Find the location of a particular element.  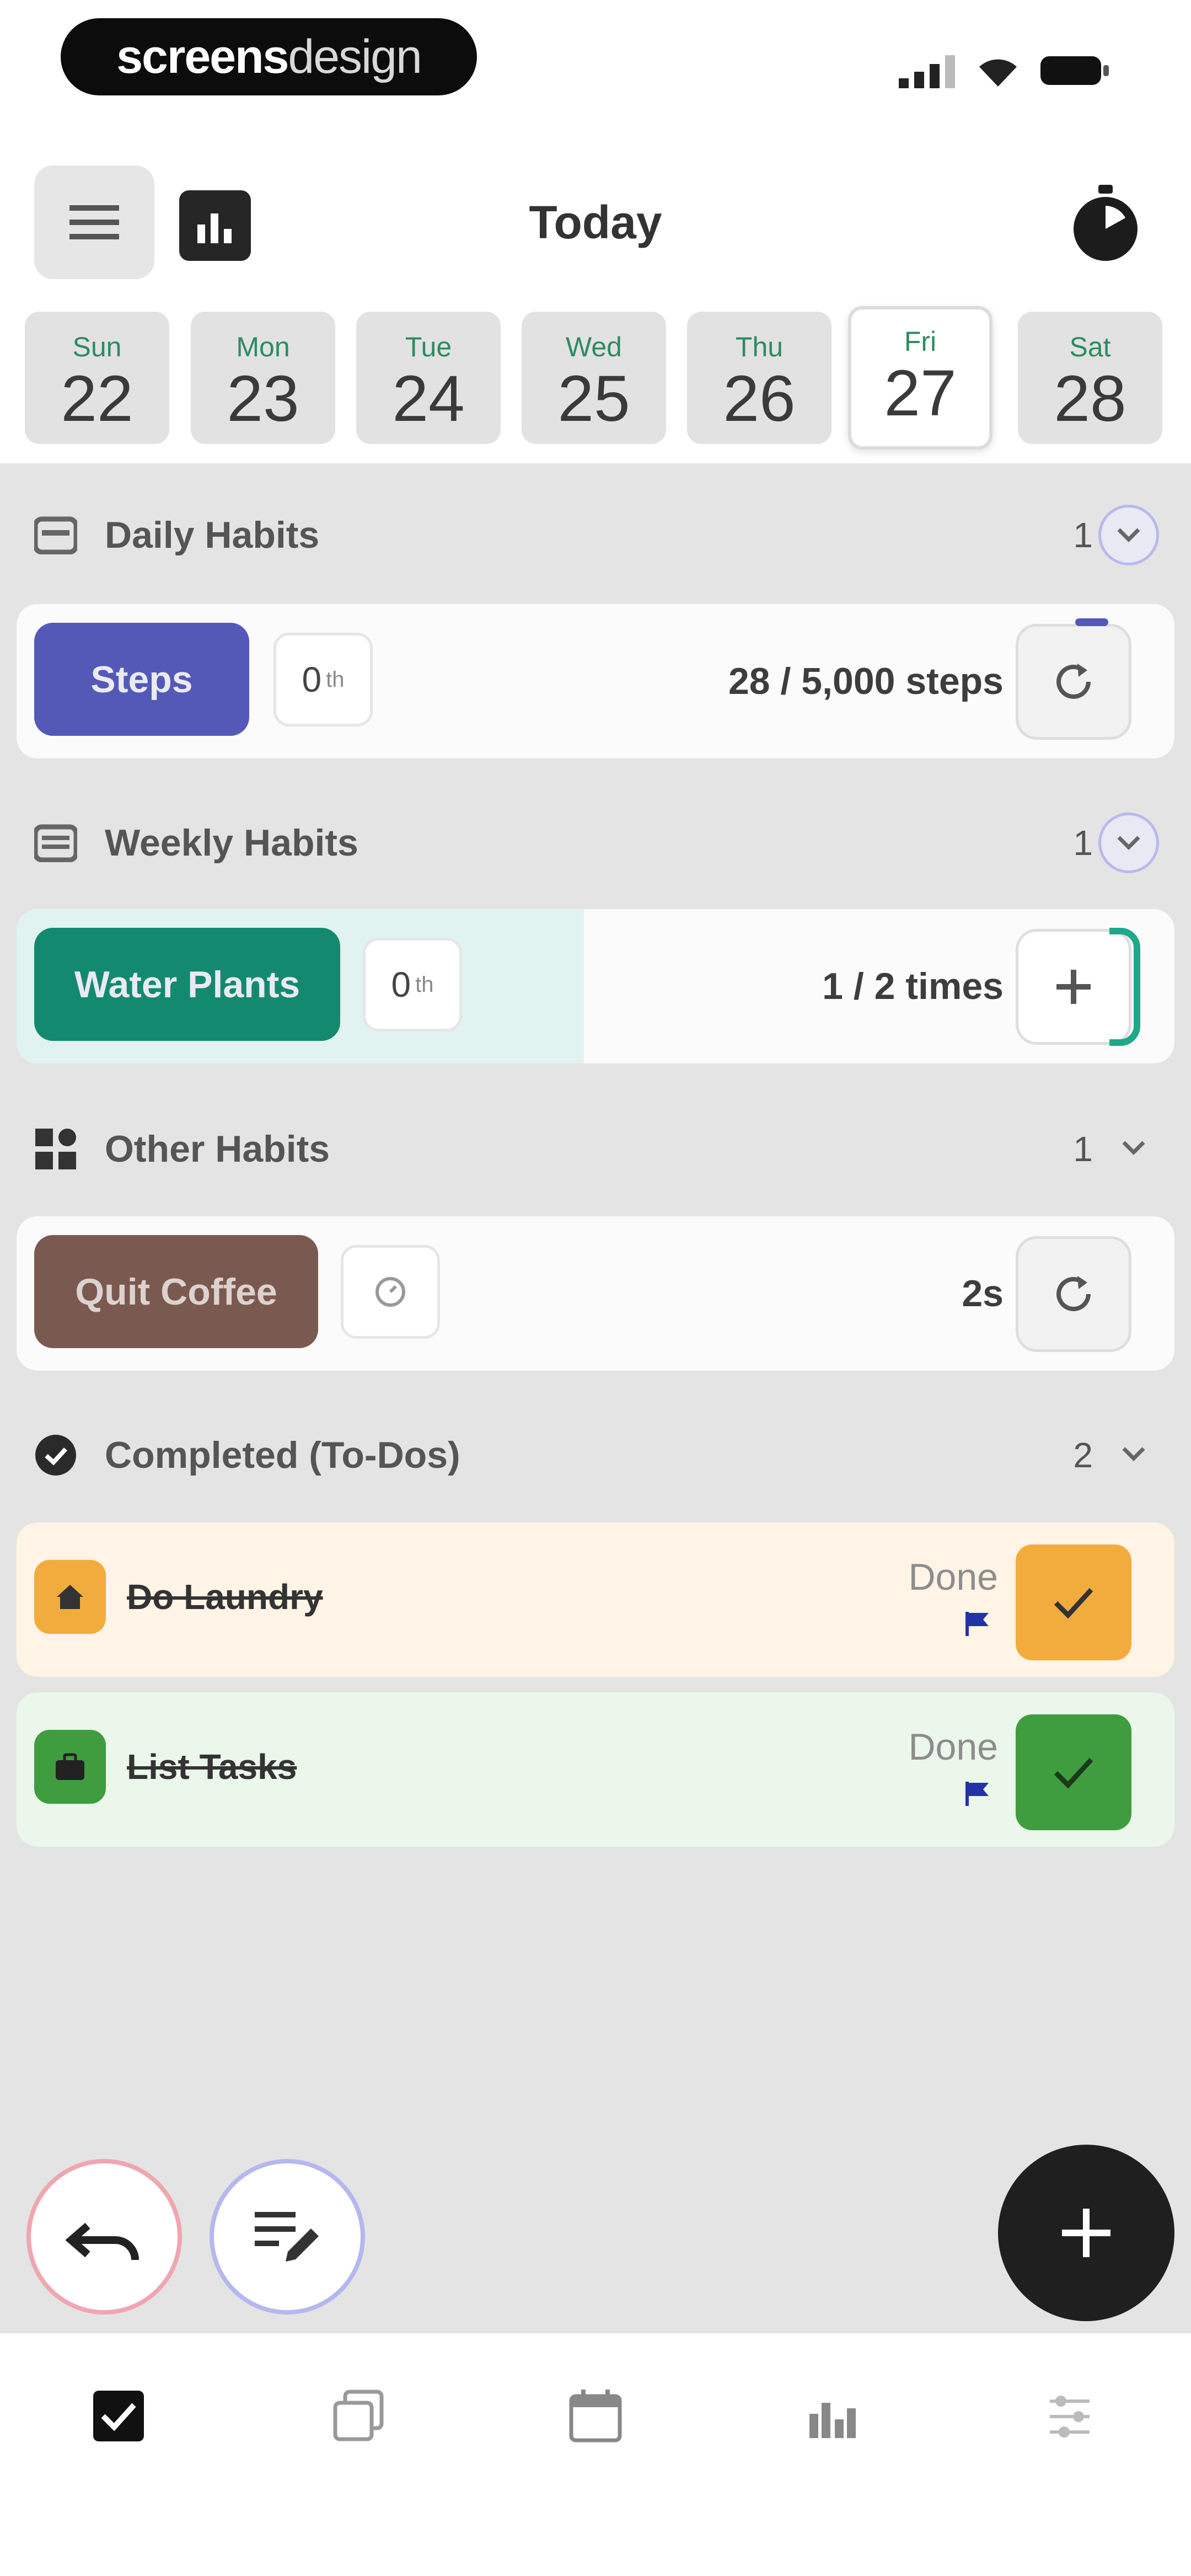

timer-button is located at coordinates (1105, 223).